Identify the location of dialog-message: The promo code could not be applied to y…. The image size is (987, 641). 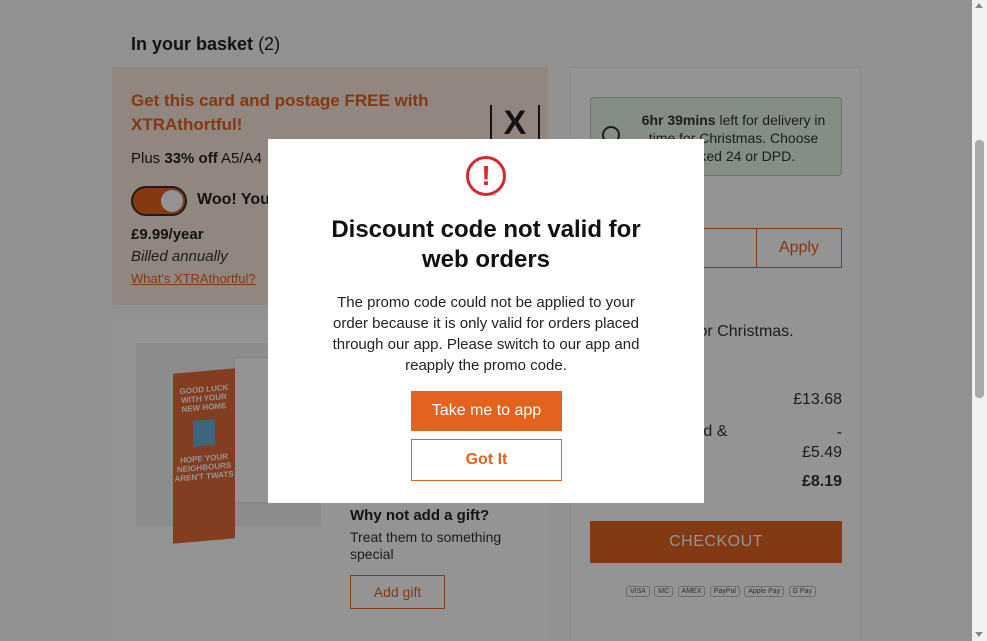
(486, 334).